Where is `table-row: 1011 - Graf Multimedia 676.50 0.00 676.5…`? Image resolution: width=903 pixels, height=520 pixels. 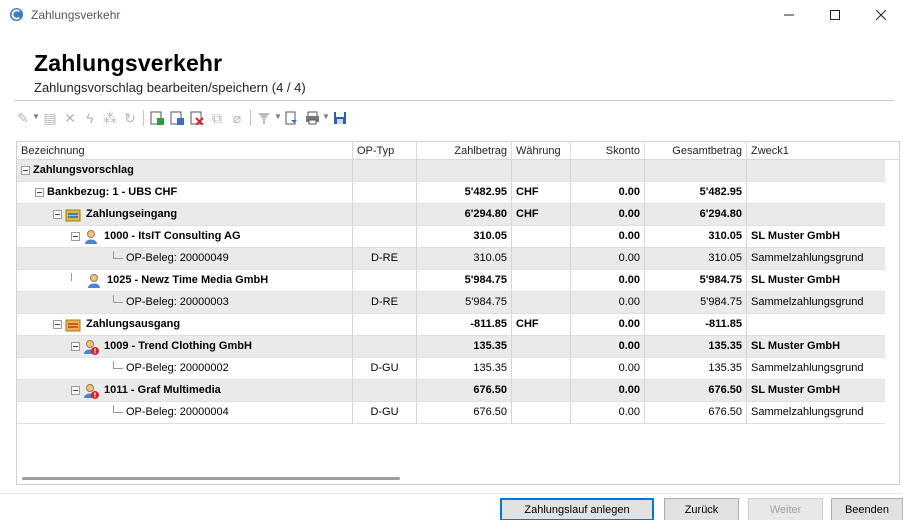
table-row: 1011 - Graf Multimedia 676.50 0.00 676.5… is located at coordinates (451, 391).